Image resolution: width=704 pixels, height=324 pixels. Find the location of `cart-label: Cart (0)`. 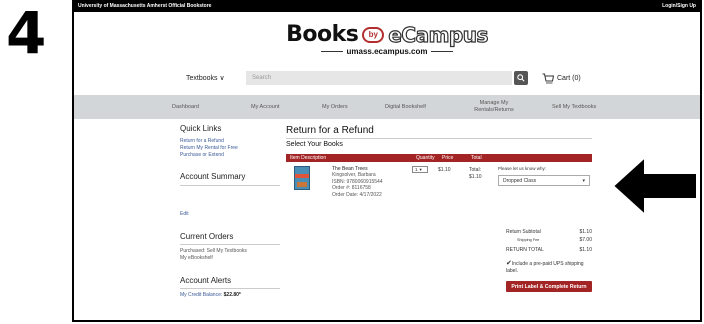

cart-label: Cart (0) is located at coordinates (569, 78).